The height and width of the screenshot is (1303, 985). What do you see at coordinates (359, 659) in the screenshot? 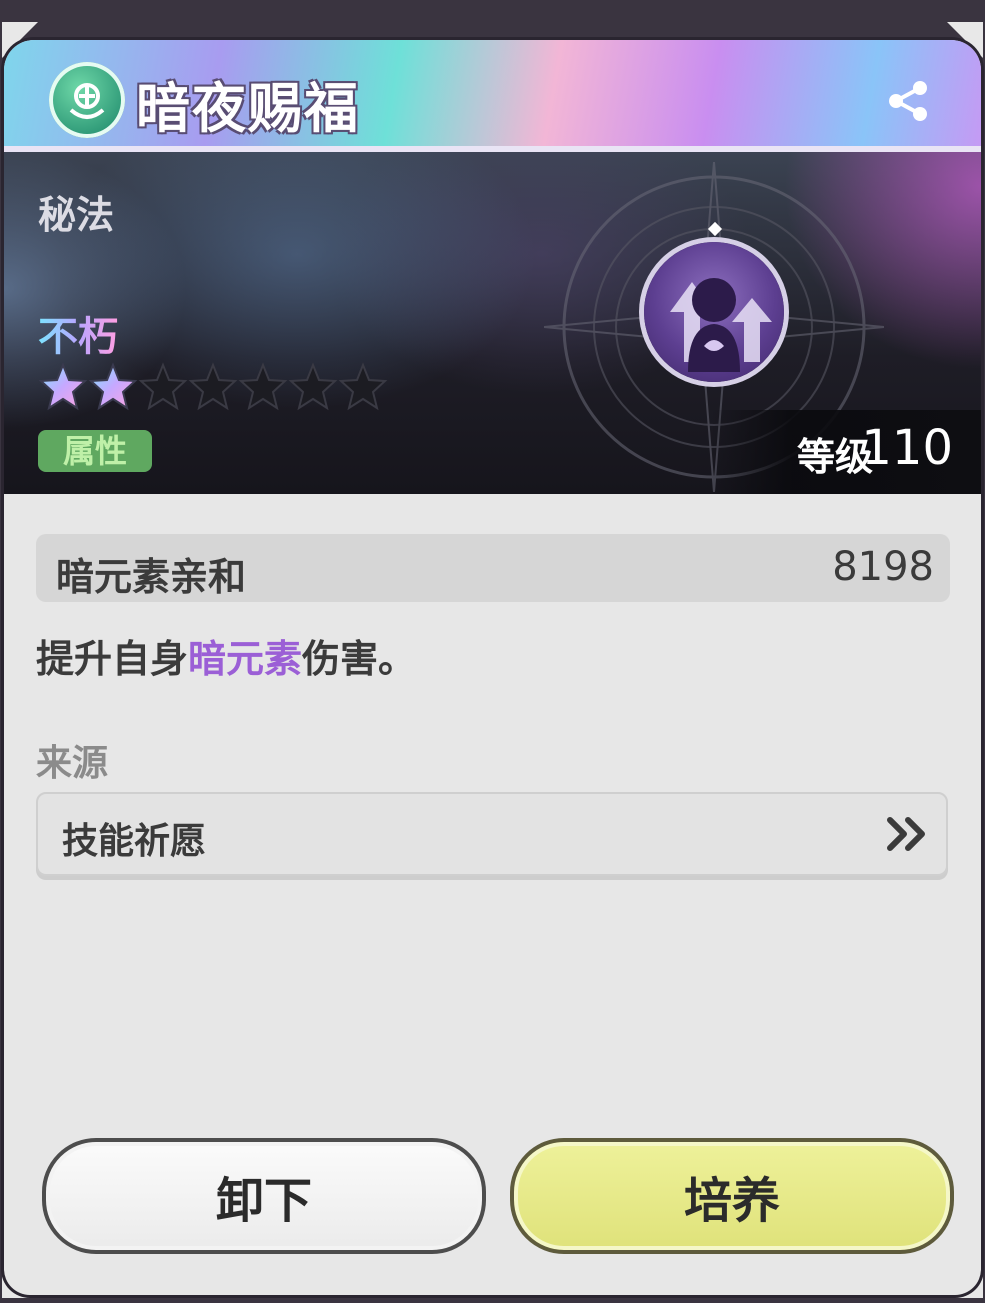
I see `description-suffix: 伤害。` at bounding box center [359, 659].